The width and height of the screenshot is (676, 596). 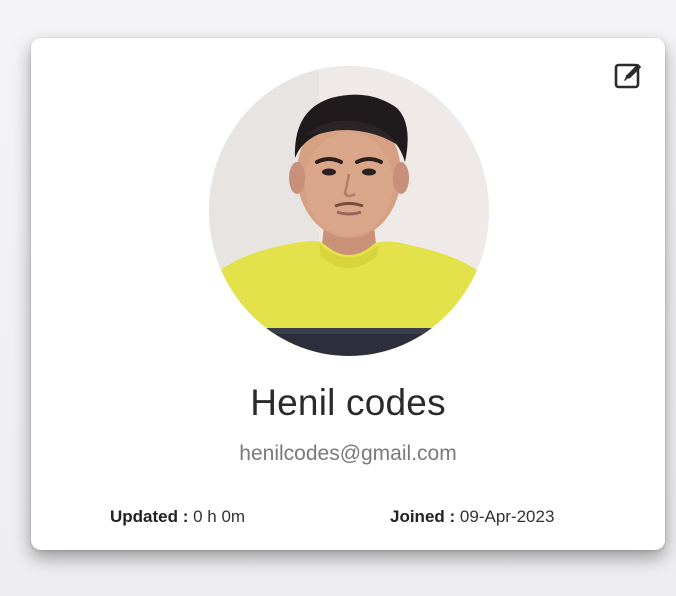 I want to click on joined-info: Joined : 09-Apr-2023, so click(x=472, y=517).